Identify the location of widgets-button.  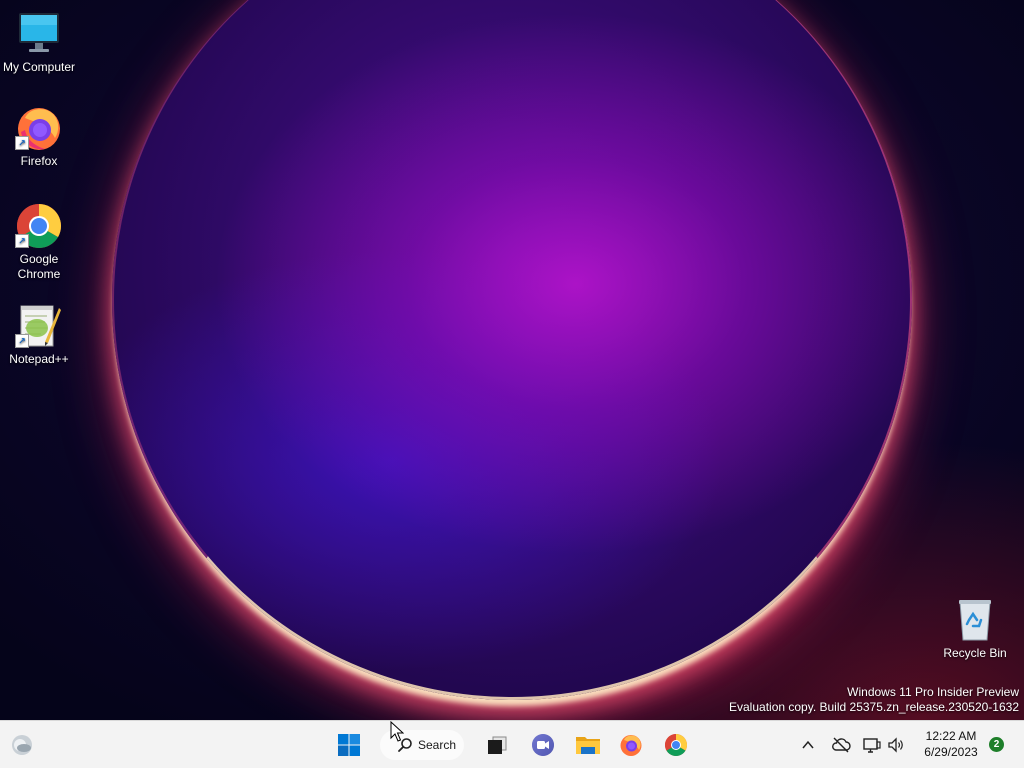
(22, 745).